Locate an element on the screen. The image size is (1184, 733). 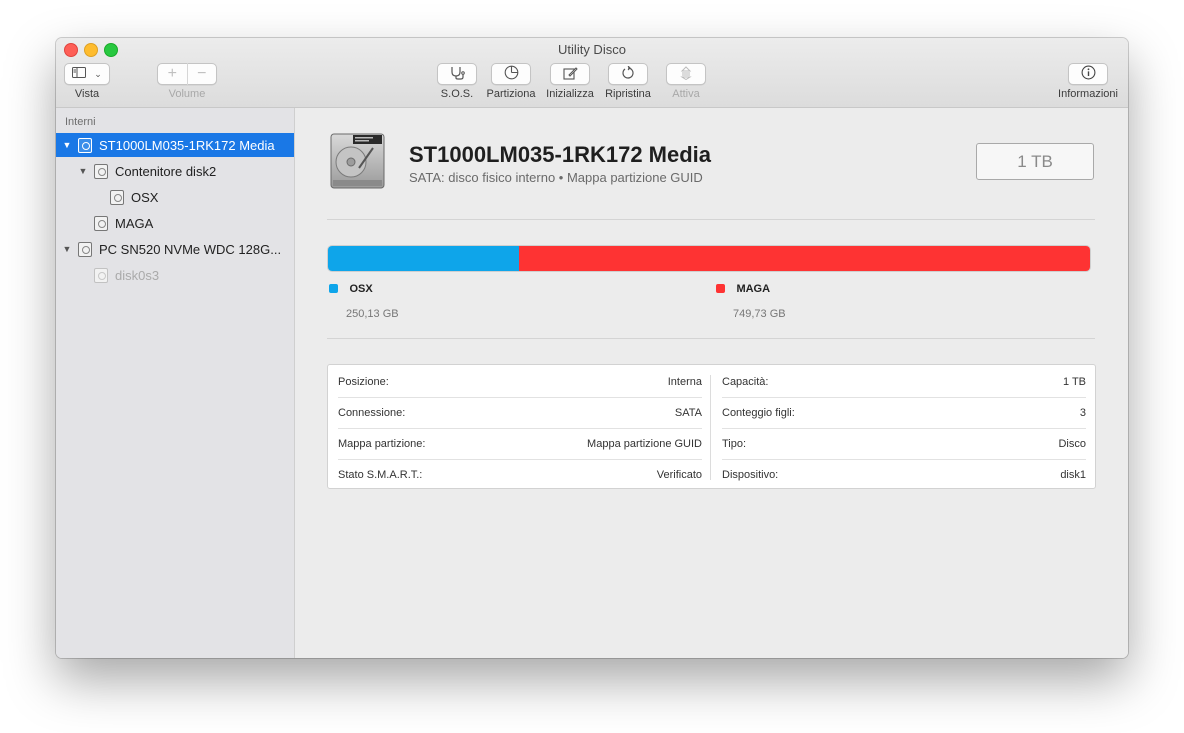
info-value: disk1 is located at coordinates (1073, 474).